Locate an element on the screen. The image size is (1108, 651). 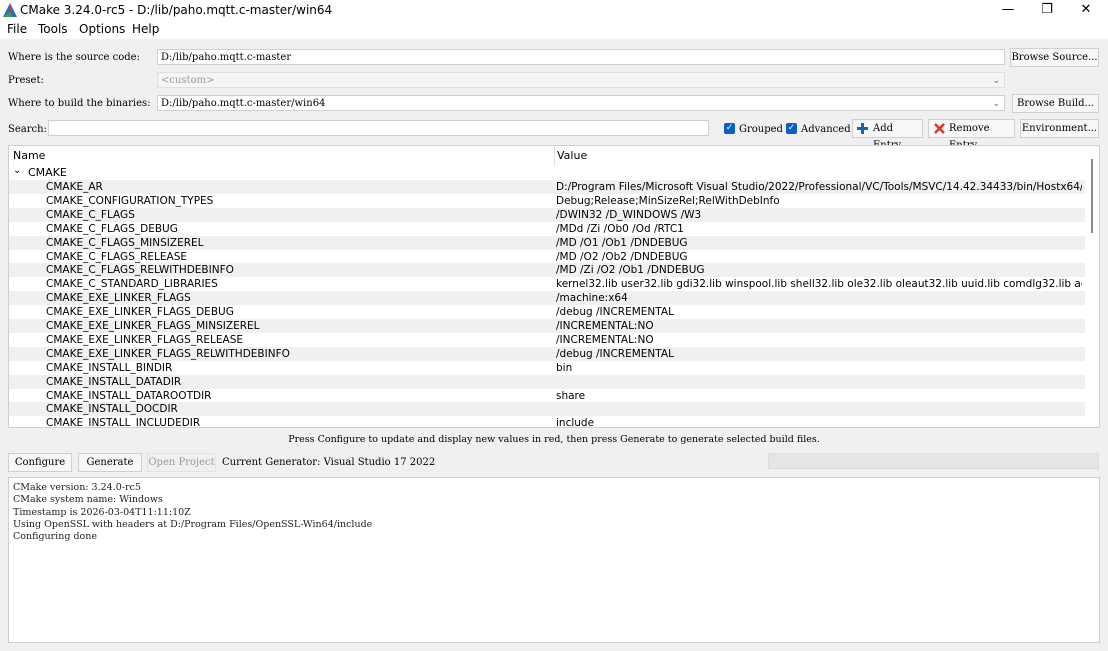
close-button: ✕ is located at coordinates (1086, 10).